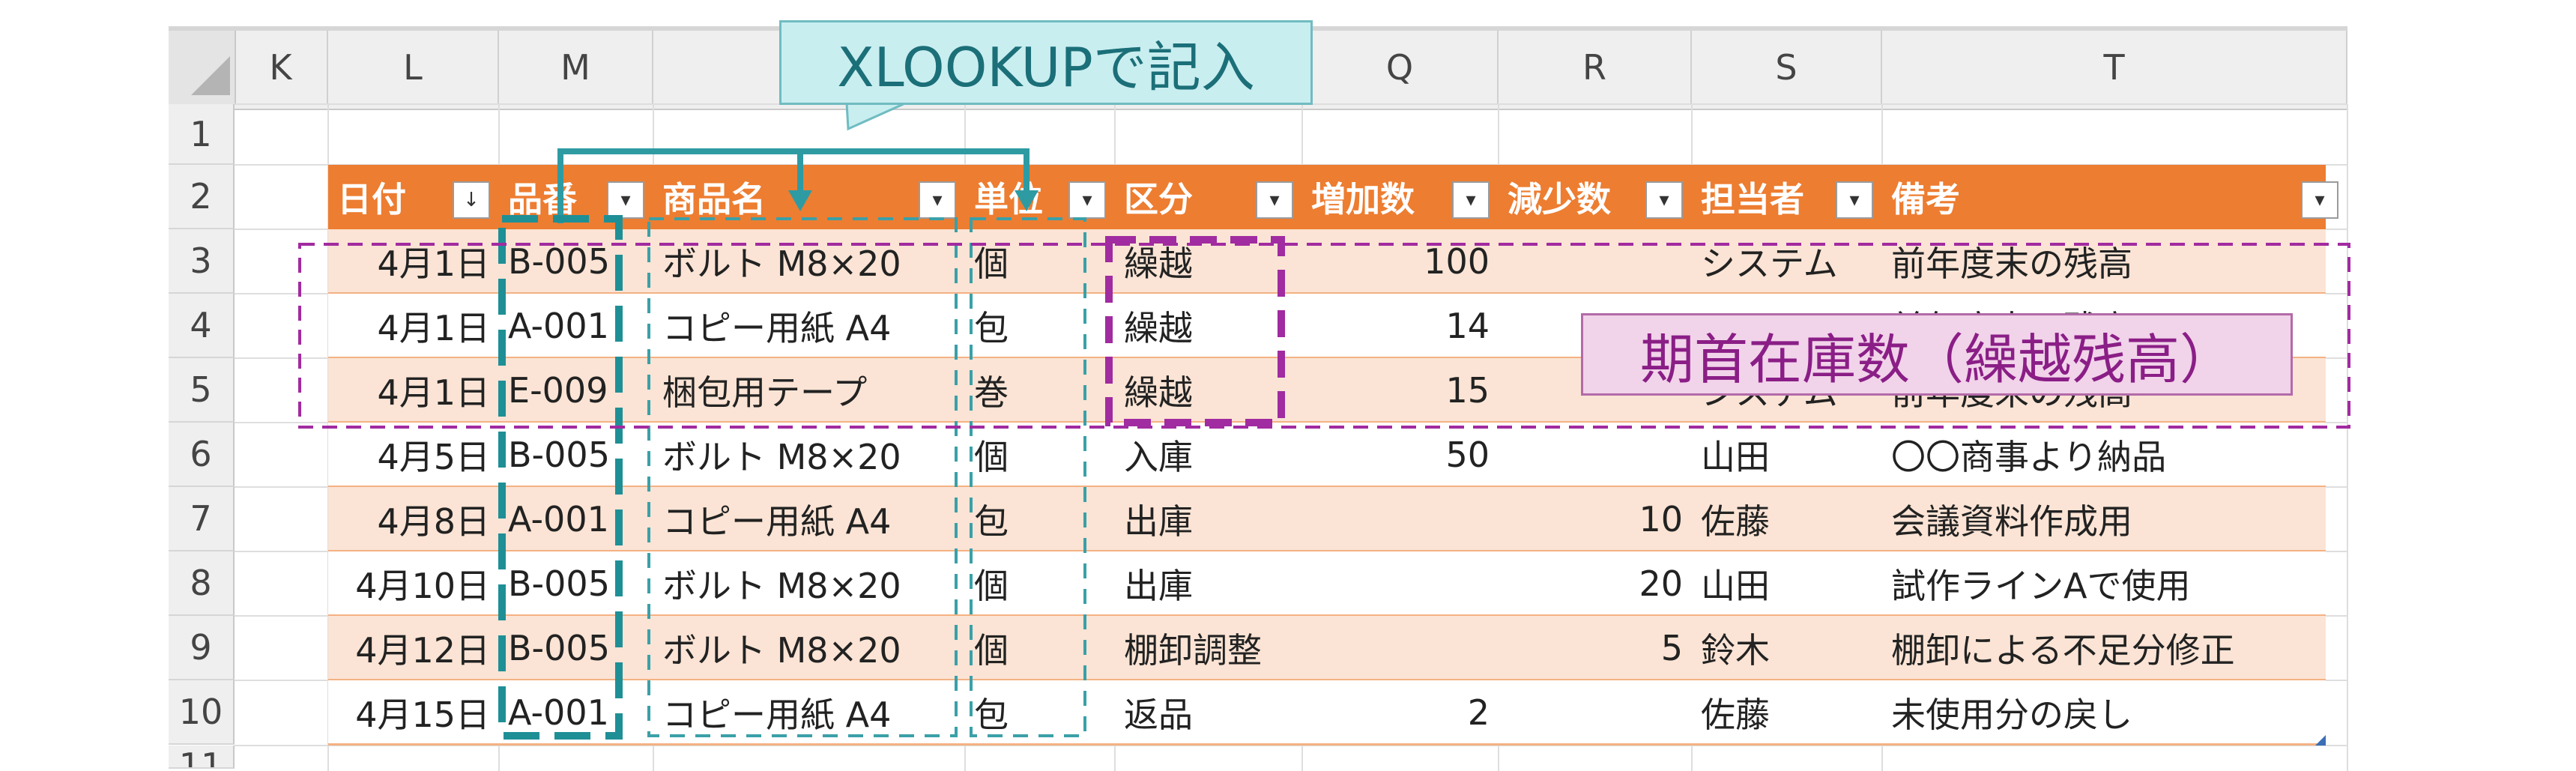  Describe the element at coordinates (1040, 390) in the screenshot. I see `cell-unit: 巻` at that location.